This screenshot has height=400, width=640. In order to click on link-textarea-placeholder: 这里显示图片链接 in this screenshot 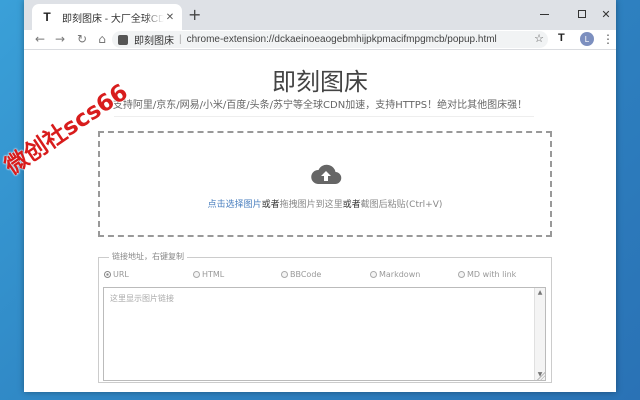, I will do `click(142, 298)`.